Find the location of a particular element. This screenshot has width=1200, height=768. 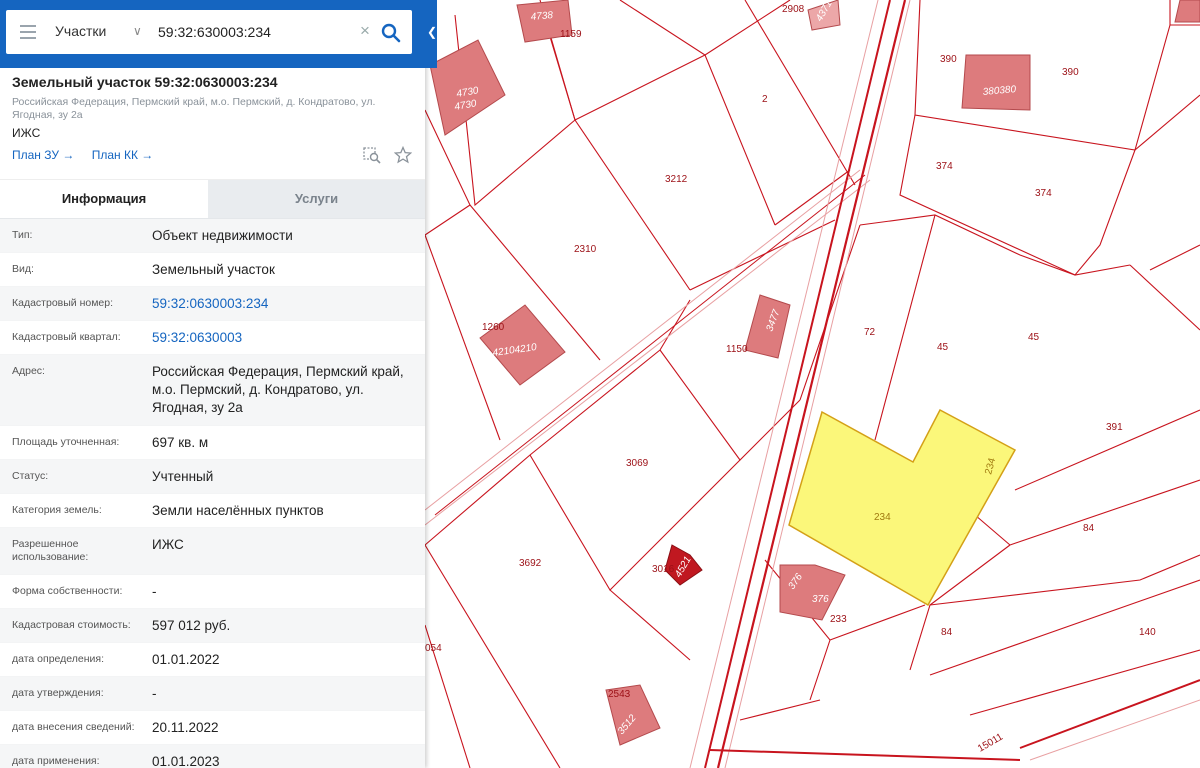

property-label: Форма собственности: is located at coordinates (67, 591).